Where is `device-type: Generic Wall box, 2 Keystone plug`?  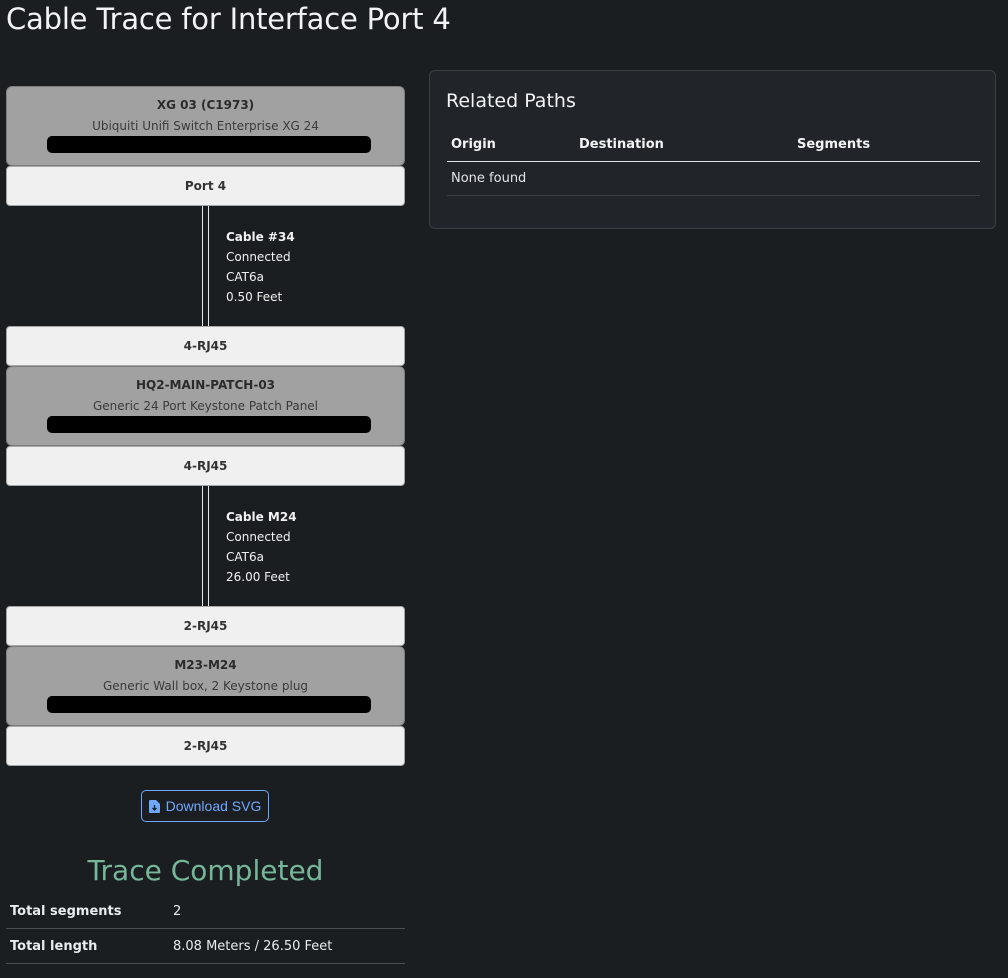 device-type: Generic Wall box, 2 Keystone plug is located at coordinates (205, 686).